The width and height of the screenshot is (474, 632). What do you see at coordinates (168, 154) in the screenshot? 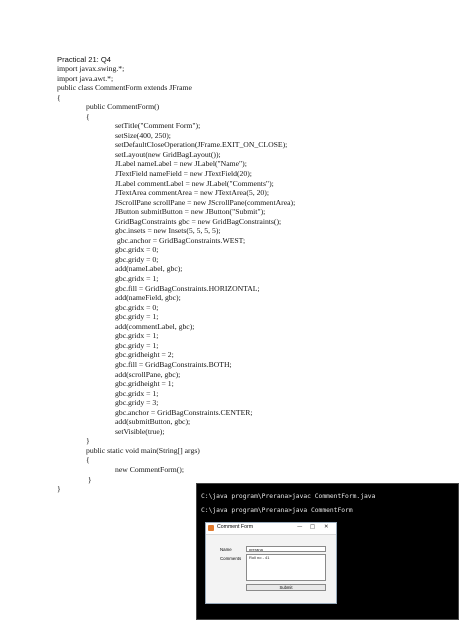
I see `code-line: setLayout(new GridBagLayout());` at bounding box center [168, 154].